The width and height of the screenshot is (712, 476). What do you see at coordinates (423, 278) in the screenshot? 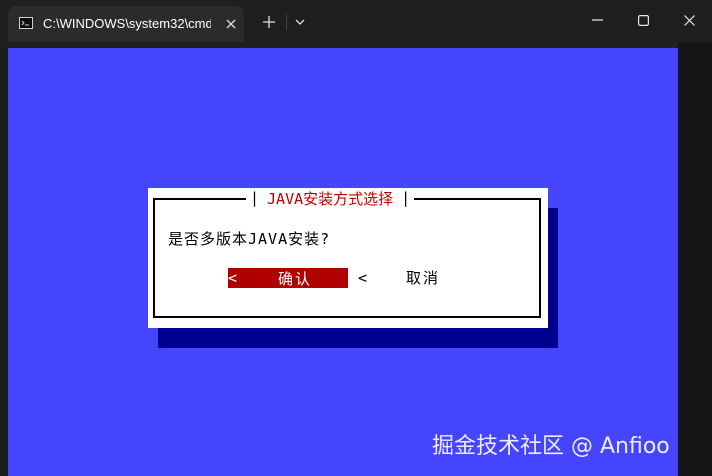
I see `cancel-button: 取消` at bounding box center [423, 278].